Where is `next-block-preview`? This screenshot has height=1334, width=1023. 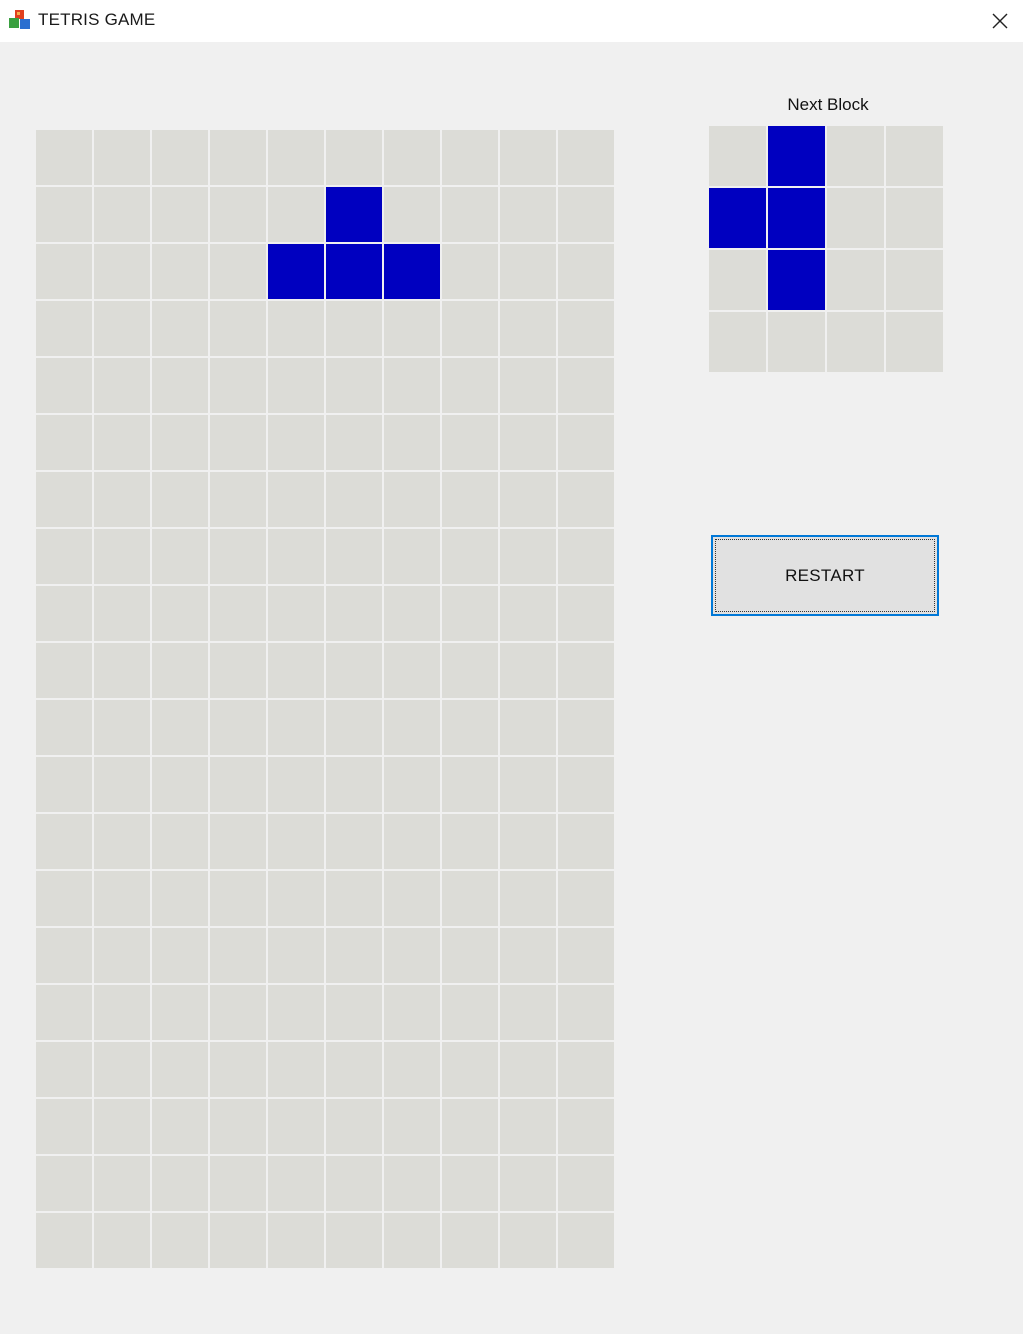
next-block-preview is located at coordinates (827, 250).